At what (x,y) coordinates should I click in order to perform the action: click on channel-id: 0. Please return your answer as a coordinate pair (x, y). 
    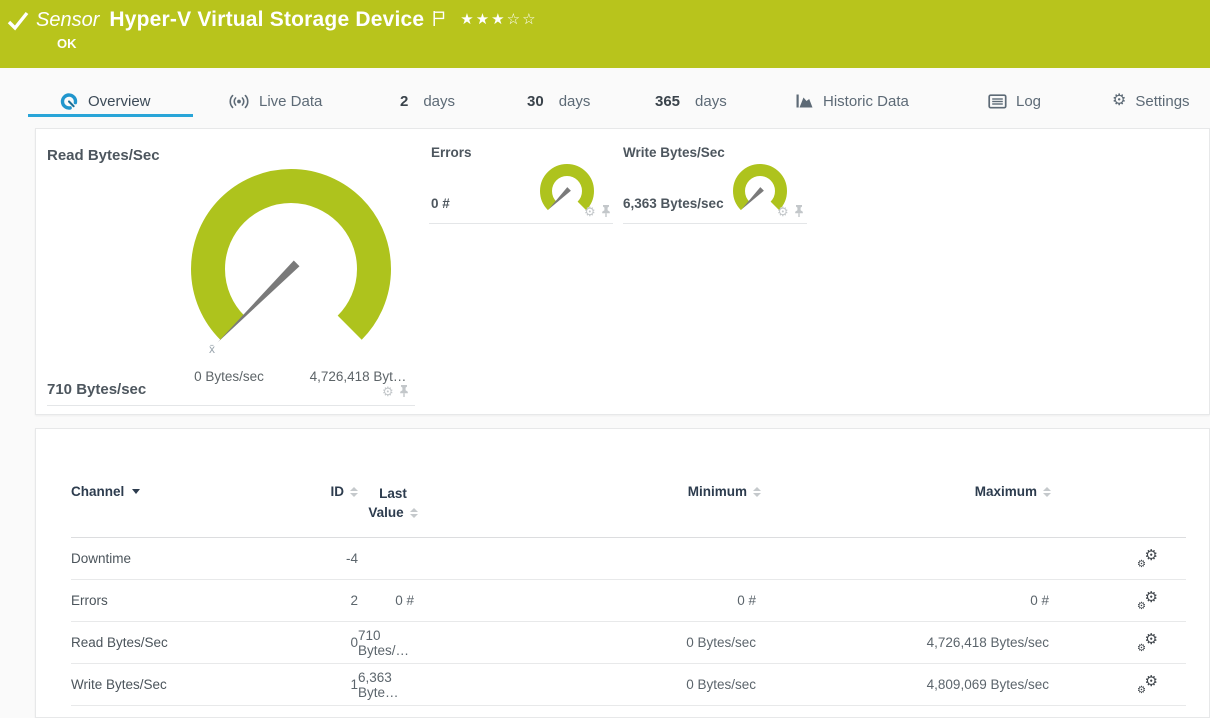
    Looking at the image, I should click on (334, 643).